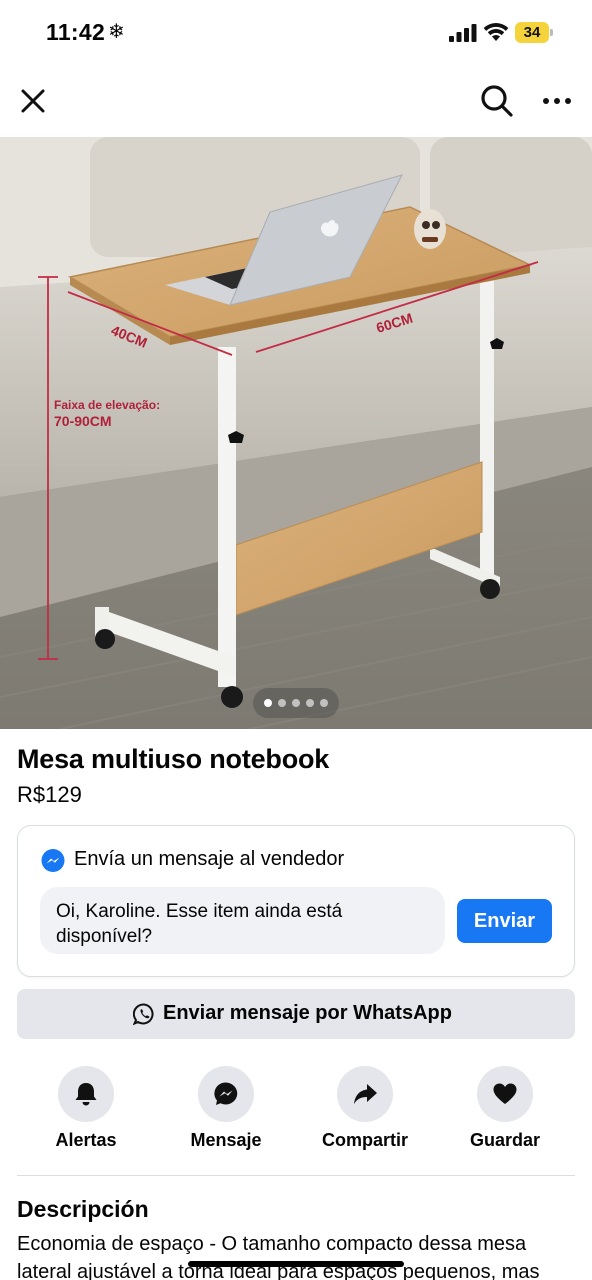 This screenshot has height=1280, width=592. I want to click on share-action: Compartir, so click(365, 1111).